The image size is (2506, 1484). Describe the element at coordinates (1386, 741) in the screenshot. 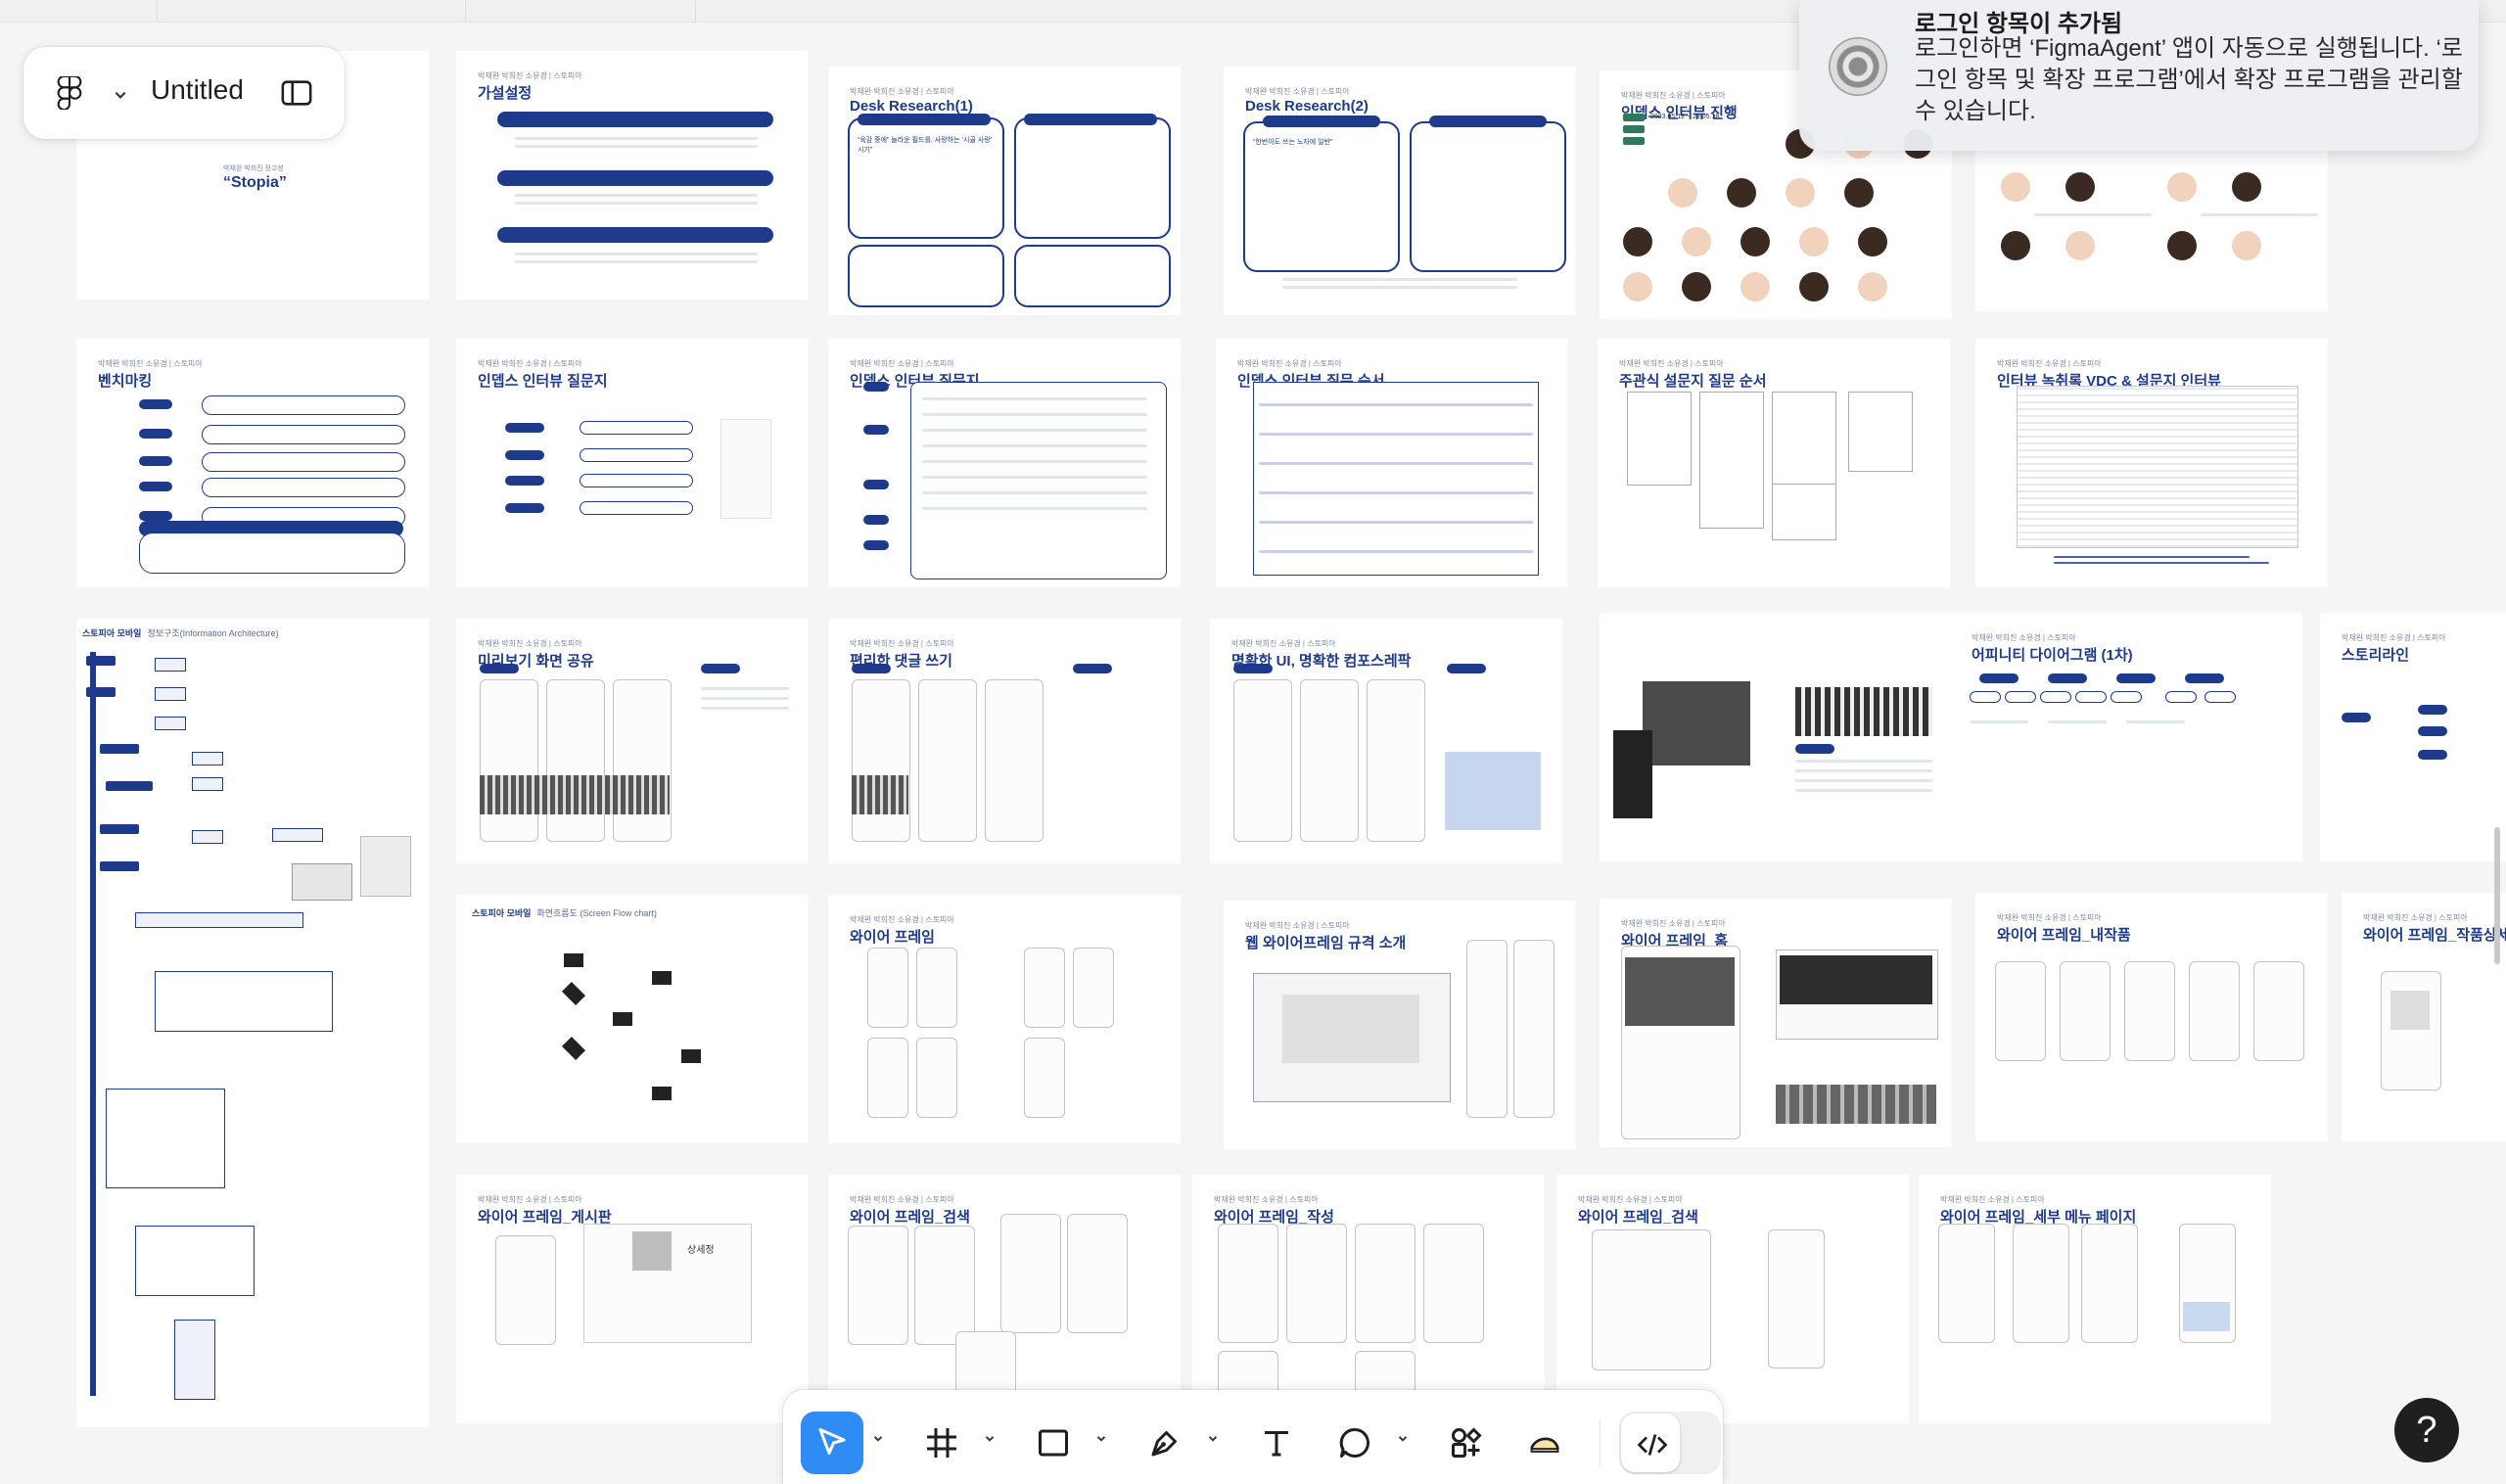

I see `slide-clear-ui: 박재완 박희진 소유경 | 스토피아 명확한 UI, 명확한 컴포스레팍` at that location.